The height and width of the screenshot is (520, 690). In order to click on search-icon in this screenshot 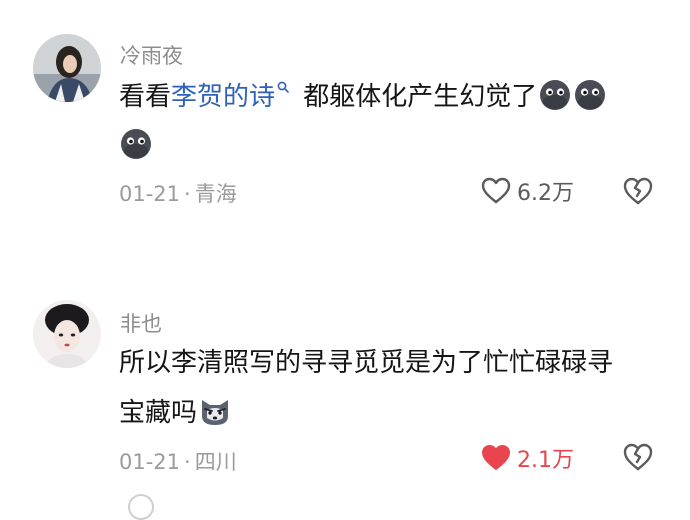, I will do `click(283, 87)`.